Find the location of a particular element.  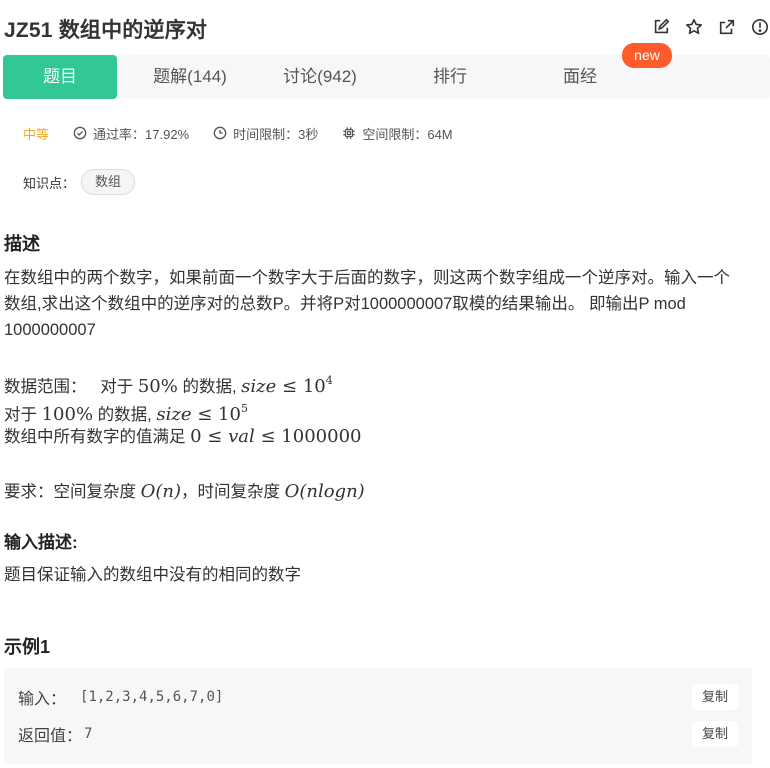

example-input-label: 输入： is located at coordinates (42, 699).